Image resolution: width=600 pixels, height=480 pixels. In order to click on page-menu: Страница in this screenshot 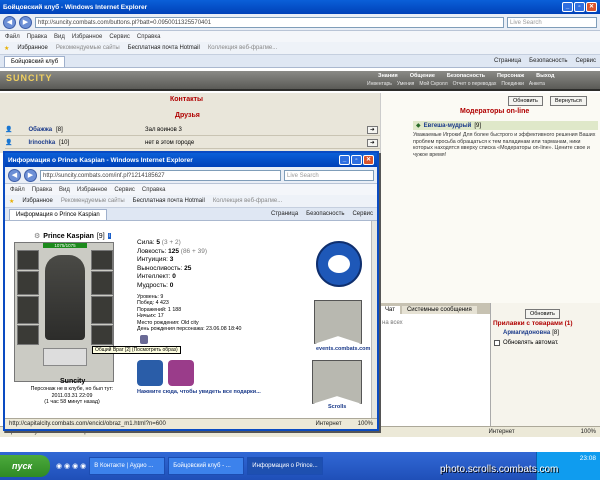, I will do `click(507, 61)`.